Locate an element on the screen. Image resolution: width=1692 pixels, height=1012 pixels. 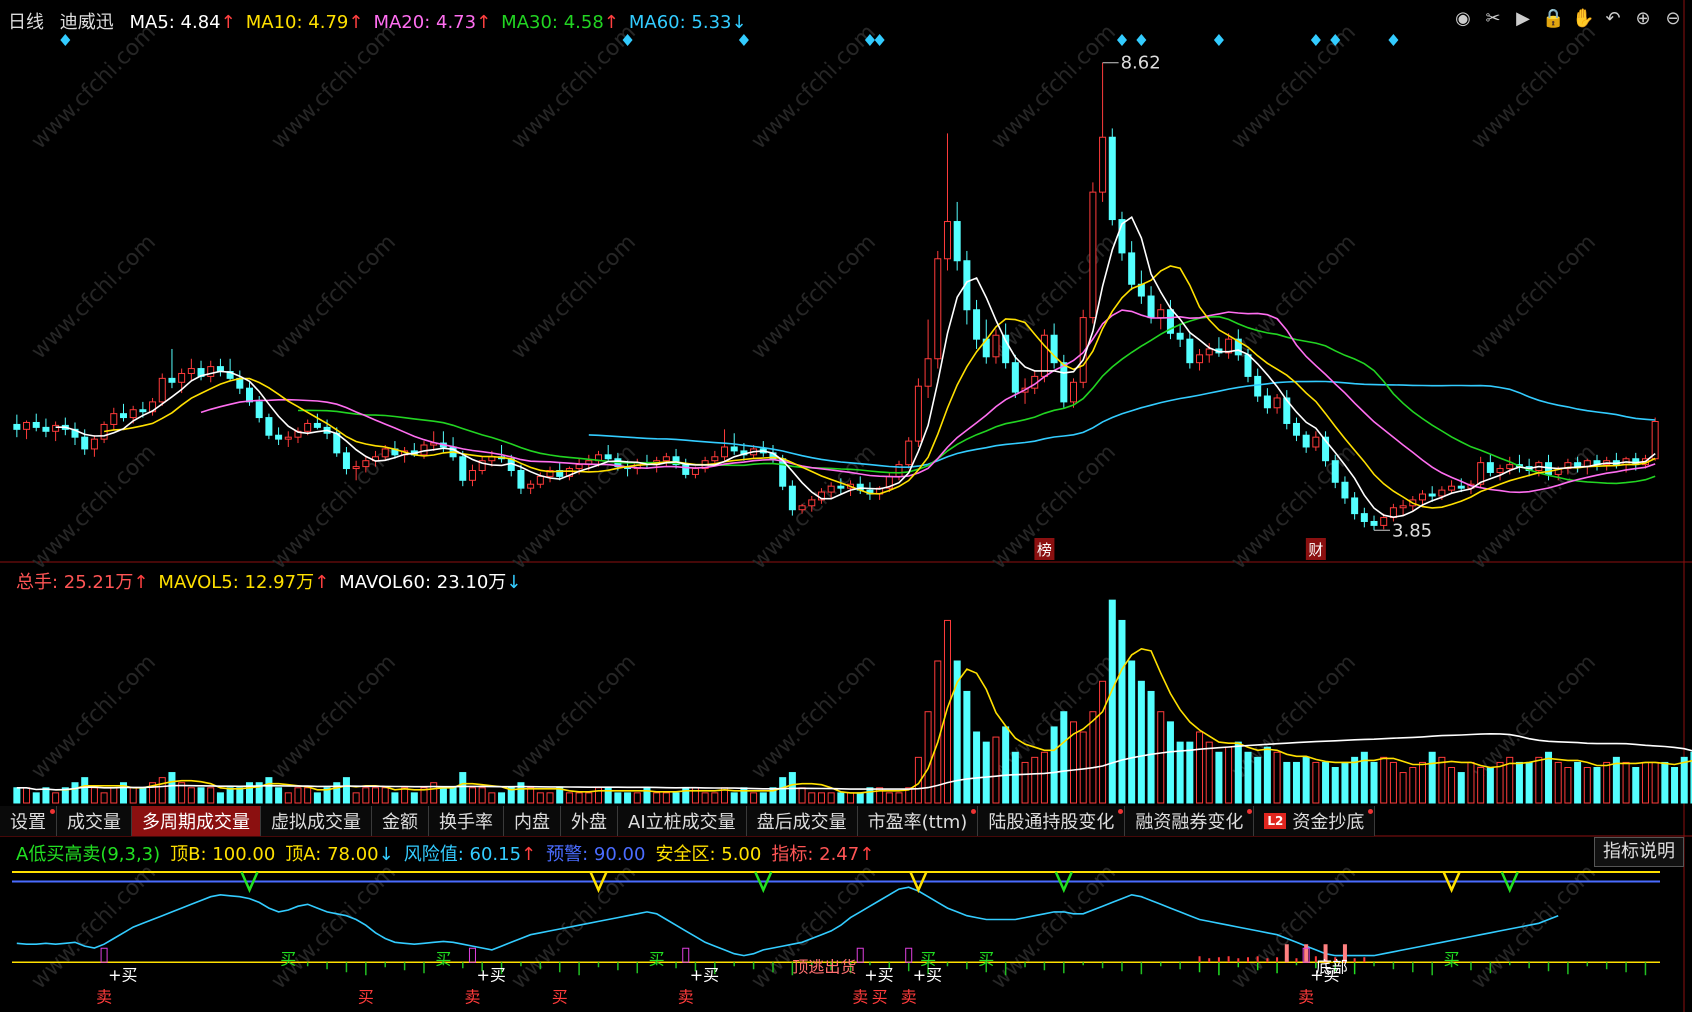
play-icon: ▶ is located at coordinates (1523, 19).